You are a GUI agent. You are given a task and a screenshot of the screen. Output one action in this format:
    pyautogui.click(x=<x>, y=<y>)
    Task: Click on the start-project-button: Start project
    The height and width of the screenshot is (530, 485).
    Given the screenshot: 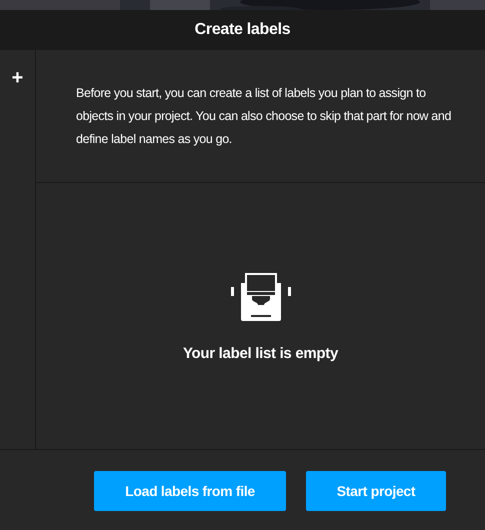 What is the action you would take?
    pyautogui.click(x=376, y=491)
    